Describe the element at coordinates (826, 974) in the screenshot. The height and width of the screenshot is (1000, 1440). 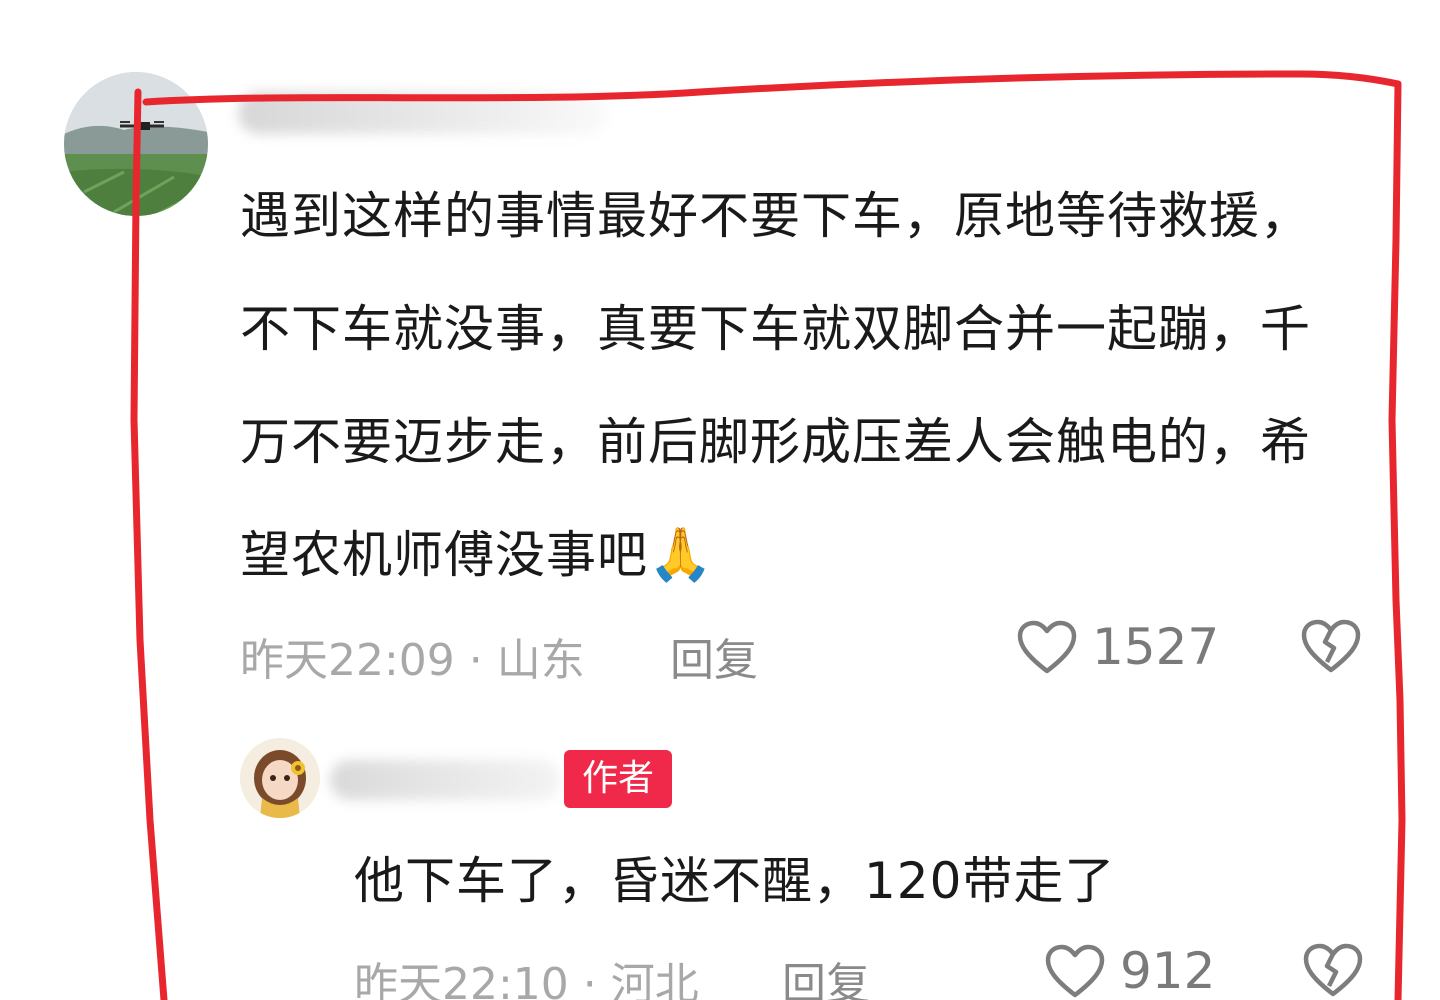
I see `reply-reply-button: 回复` at that location.